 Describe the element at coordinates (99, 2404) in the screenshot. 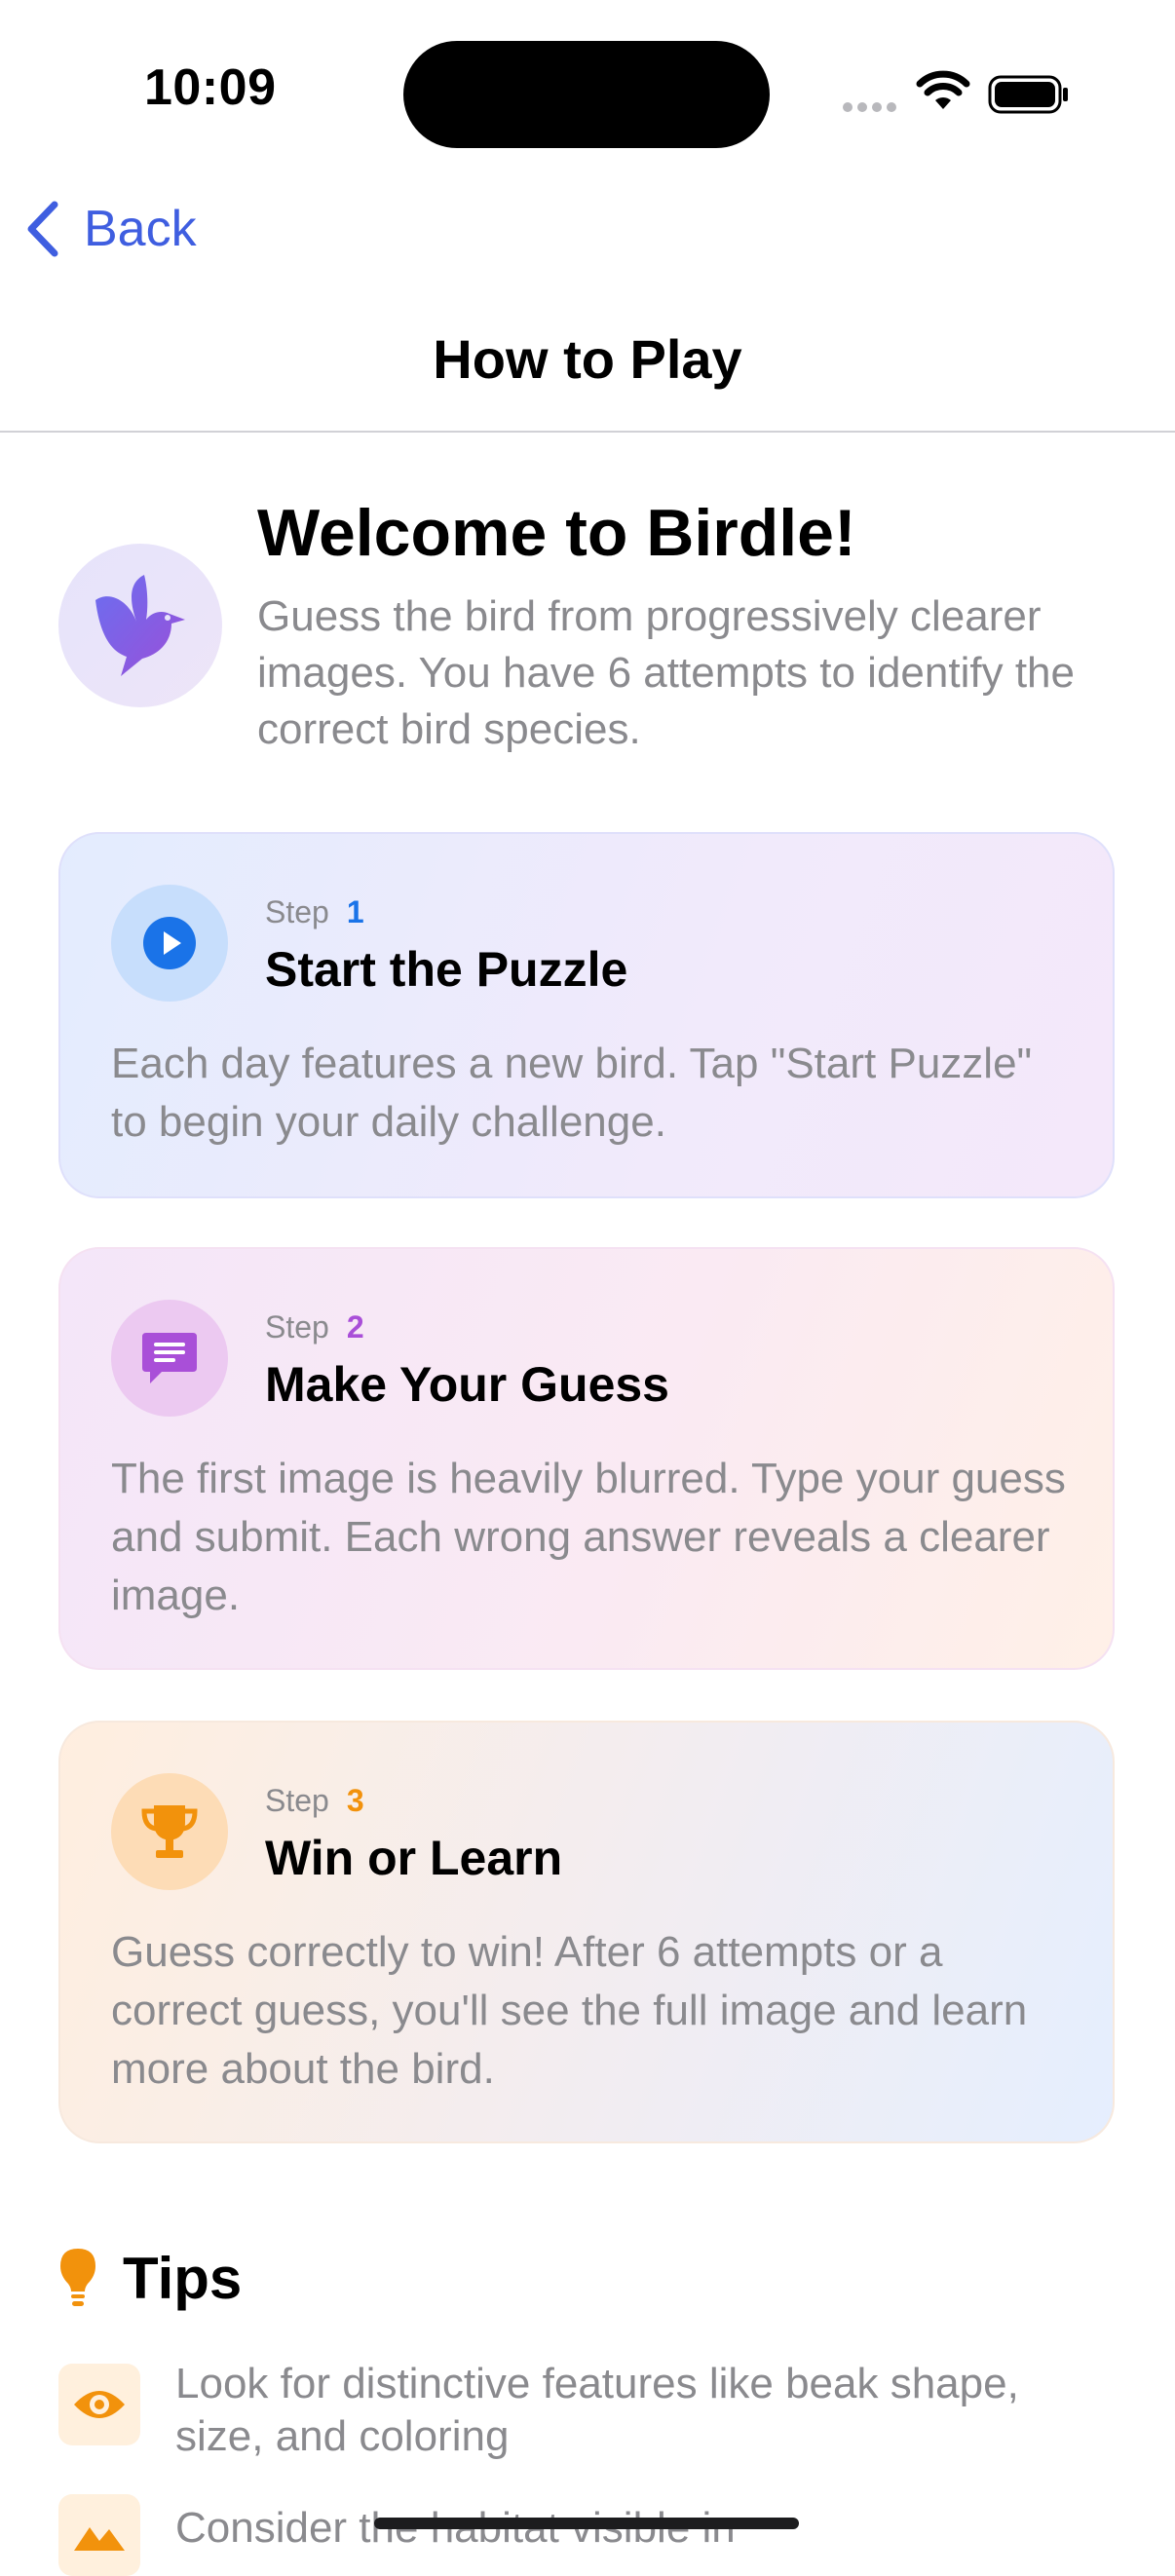

I see `eye-icon` at that location.